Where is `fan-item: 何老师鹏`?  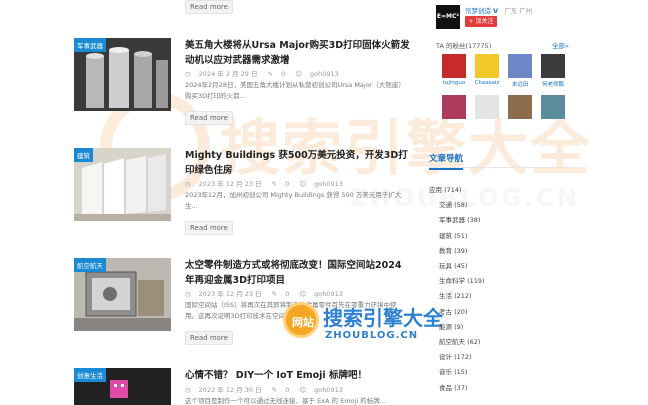
fan-item: 何老师鹏 is located at coordinates (553, 71).